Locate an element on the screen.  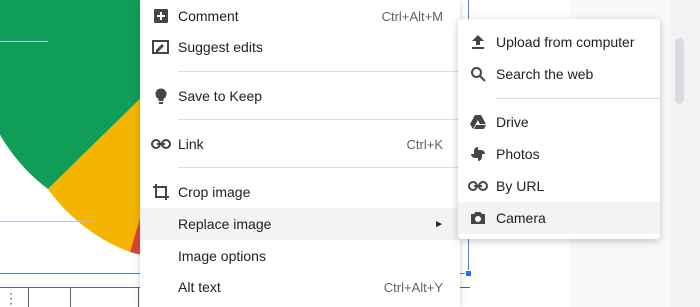
menu-item-label: Suggest edits is located at coordinates (220, 47).